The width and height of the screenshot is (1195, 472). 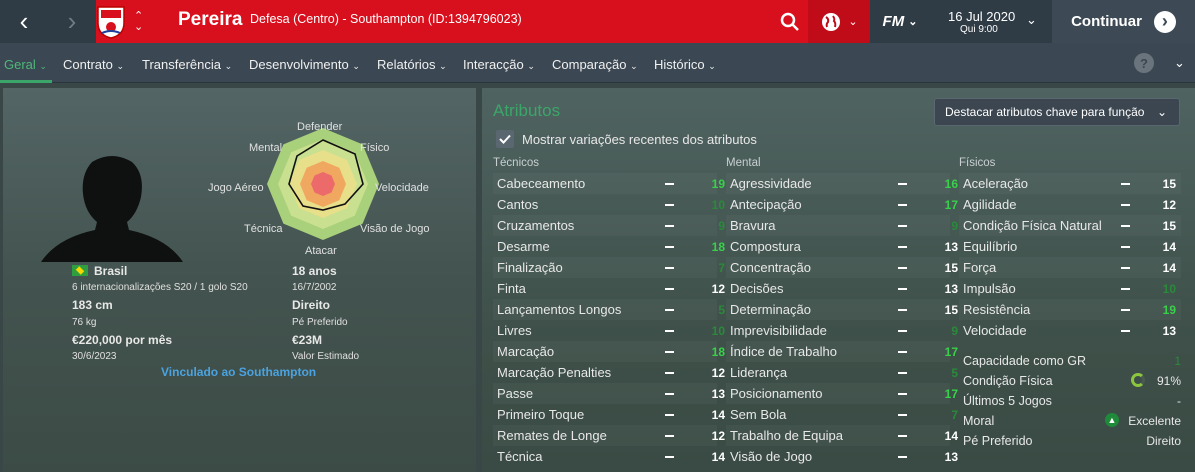 I want to click on chevron-left-icon: ‹, so click(x=24, y=21).